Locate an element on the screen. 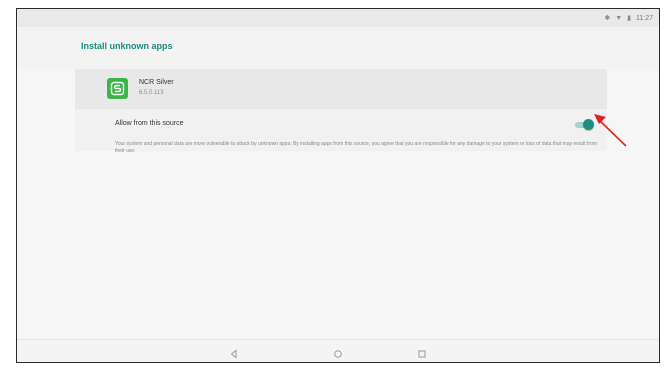 Image resolution: width=666 pixels, height=371 pixels. app-bar: Install unknown apps is located at coordinates (338, 48).